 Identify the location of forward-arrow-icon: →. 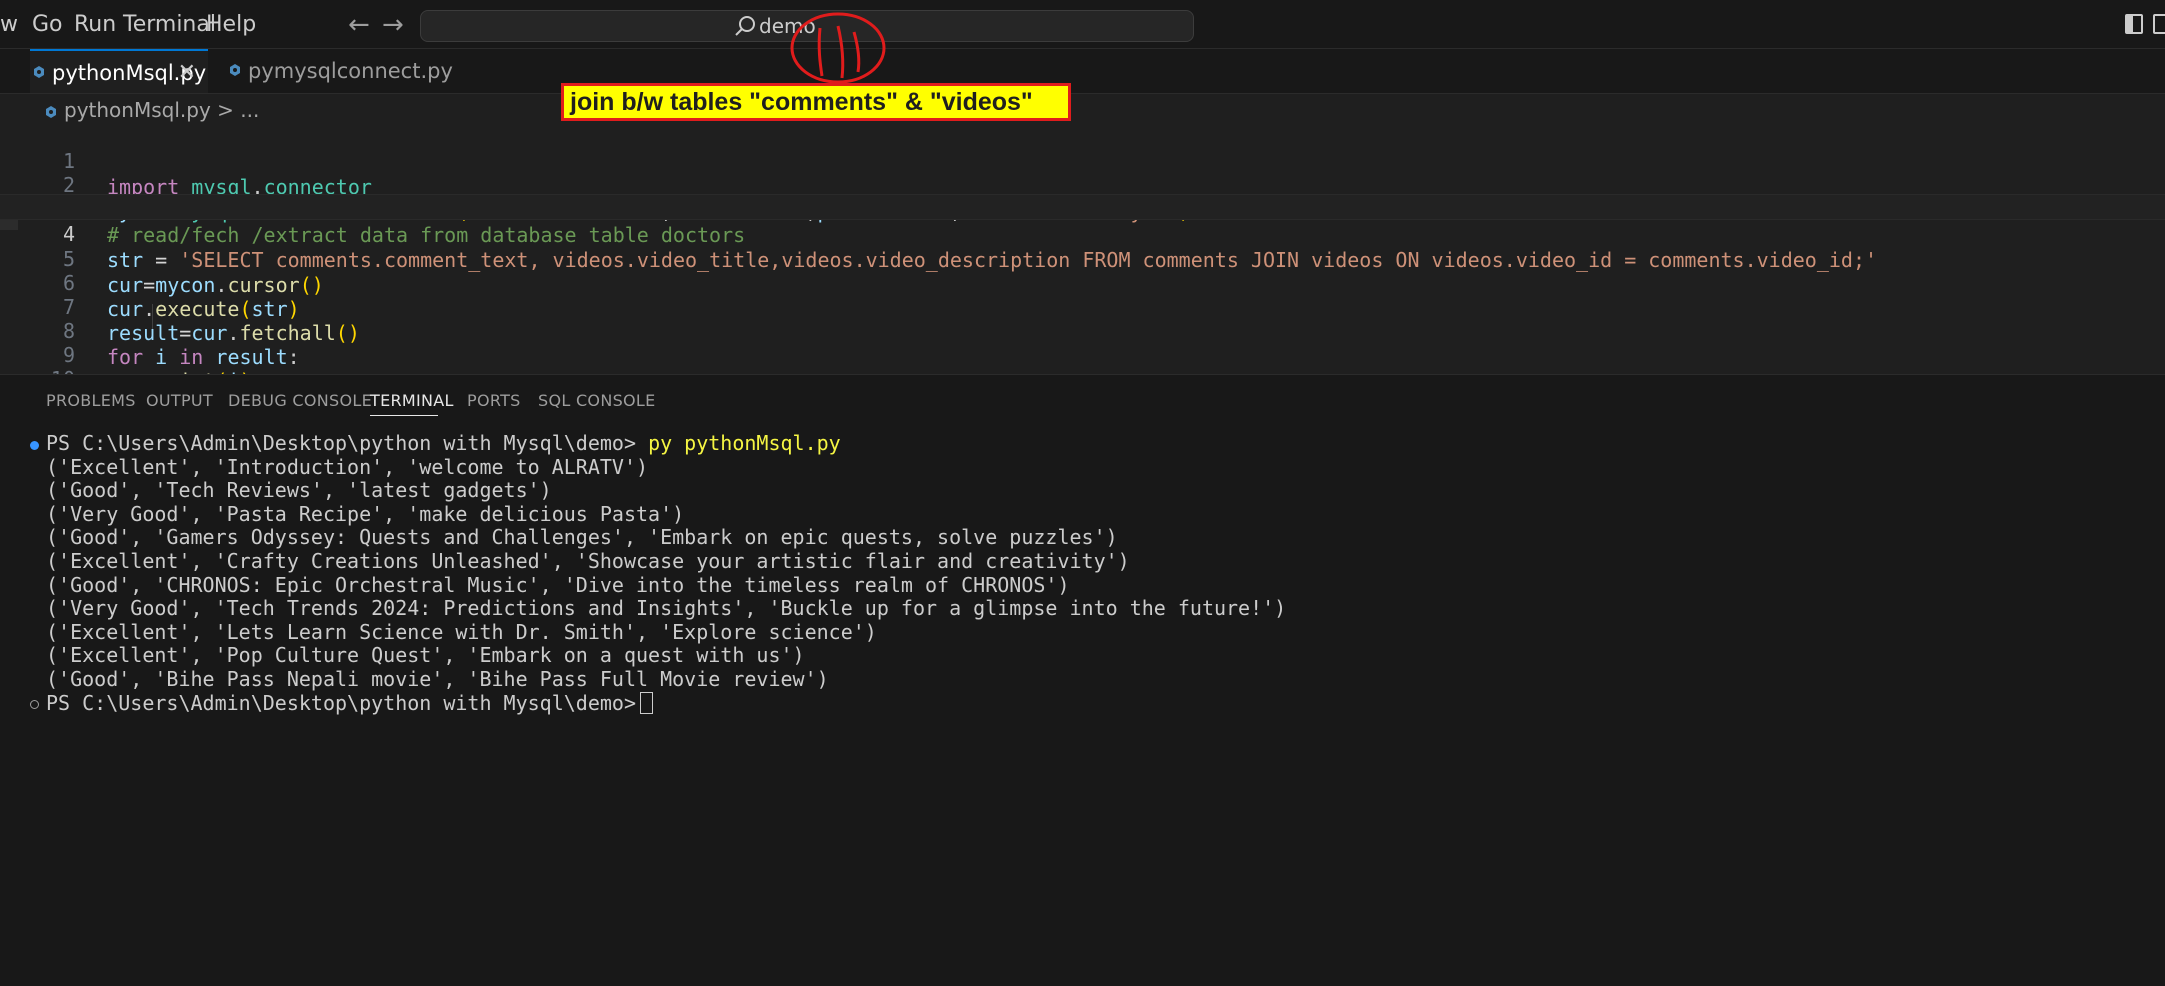
(393, 25).